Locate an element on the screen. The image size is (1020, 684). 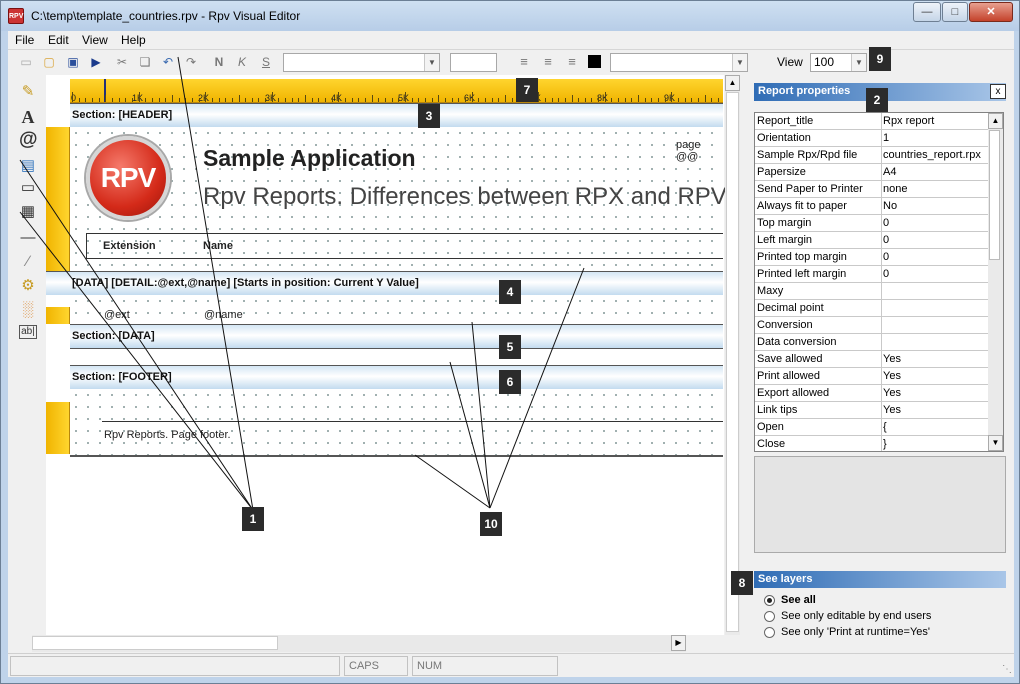
subreport-tool-icon: ⚙ is located at coordinates (28, 286).